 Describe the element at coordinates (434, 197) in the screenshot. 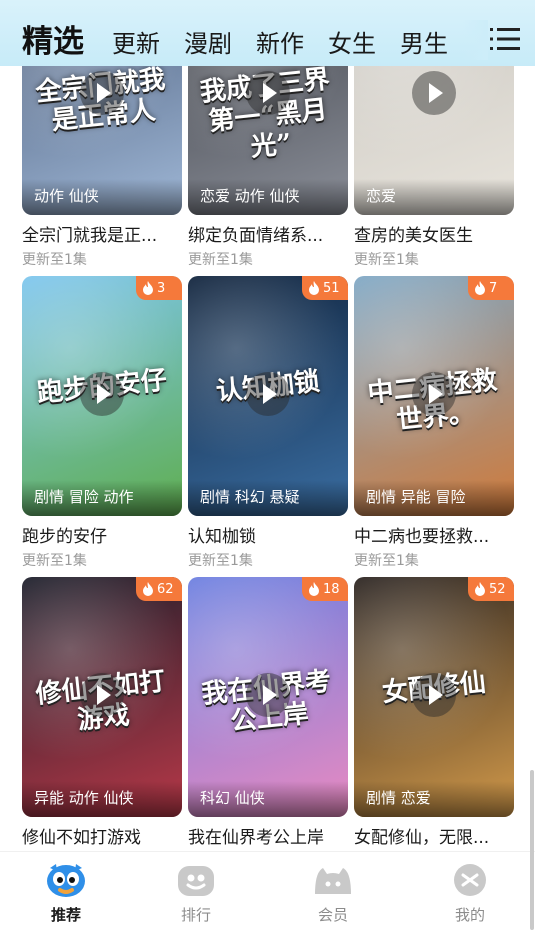

I see `genre-overlay: 恋爱` at that location.